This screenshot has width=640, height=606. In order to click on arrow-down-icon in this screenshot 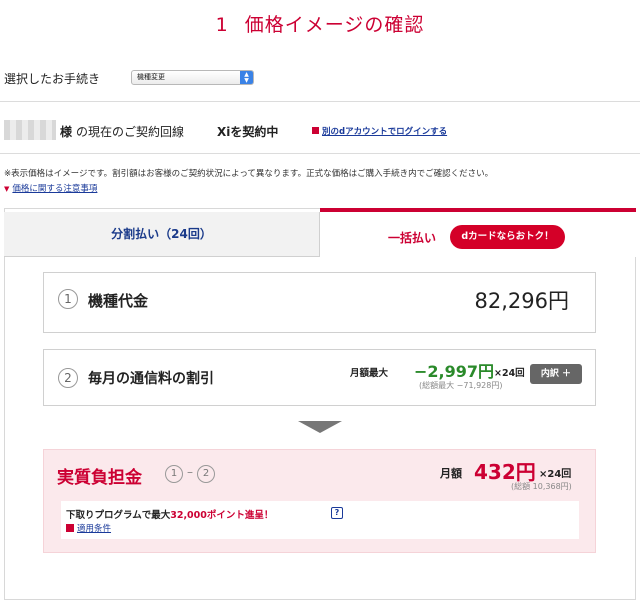, I will do `click(320, 427)`.